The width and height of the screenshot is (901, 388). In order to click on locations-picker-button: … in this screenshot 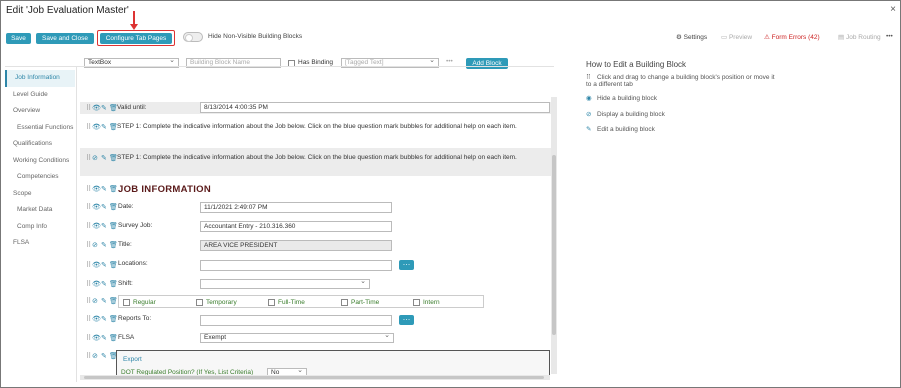, I will do `click(406, 264)`.